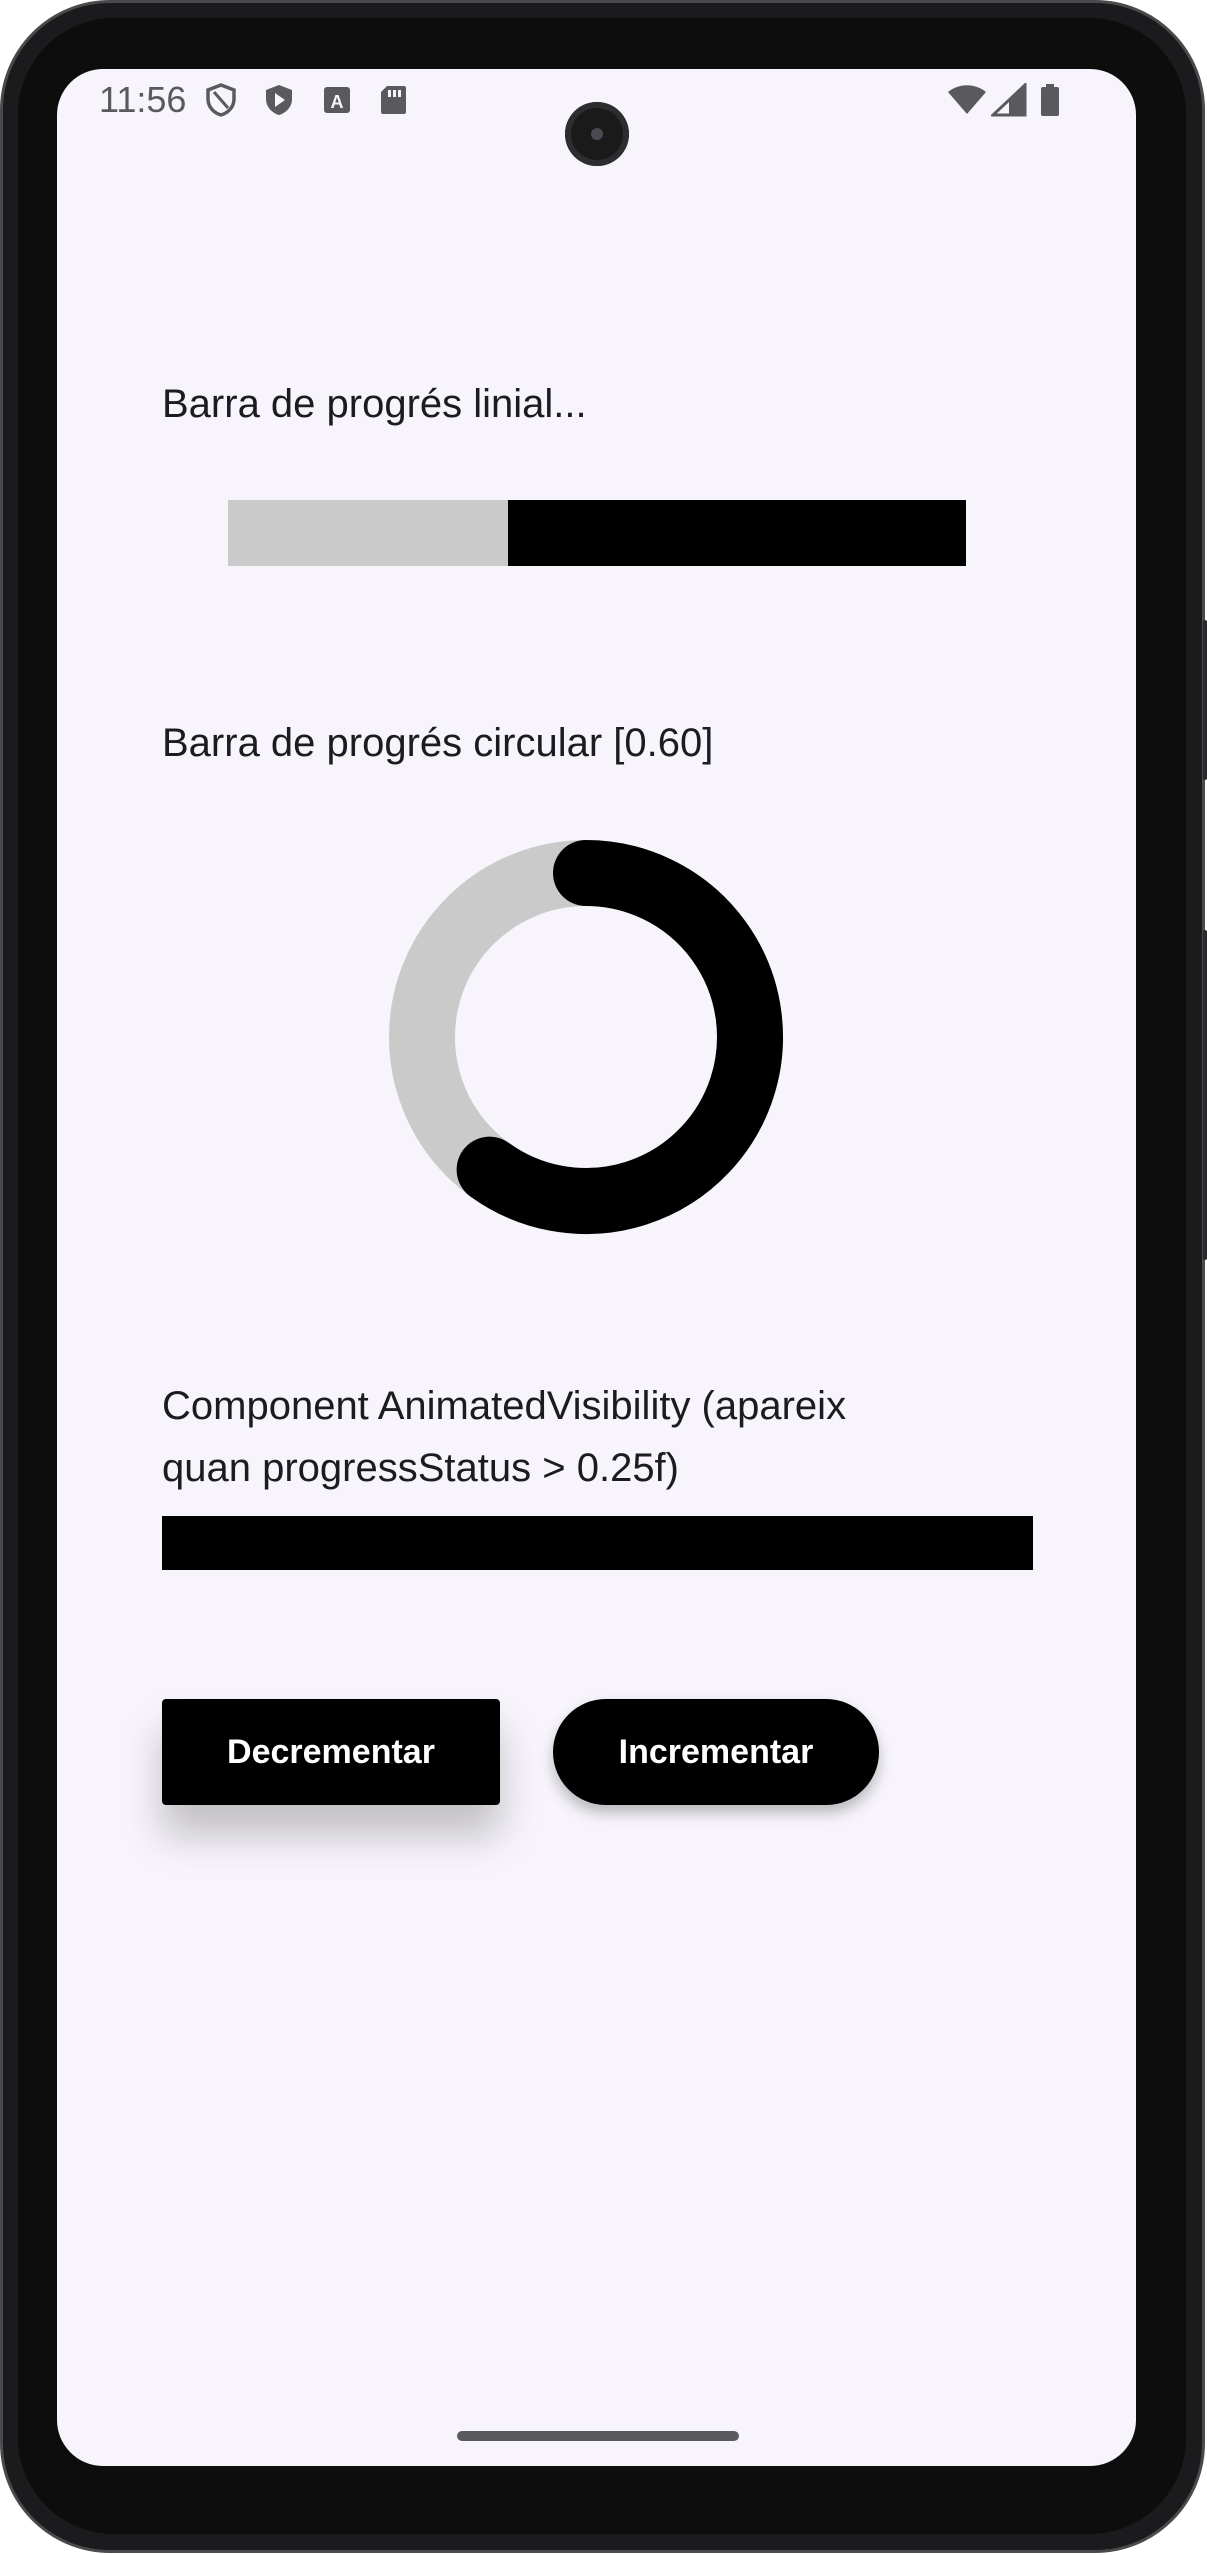 The width and height of the screenshot is (1207, 2555). What do you see at coordinates (597, 134) in the screenshot?
I see `front-camera` at bounding box center [597, 134].